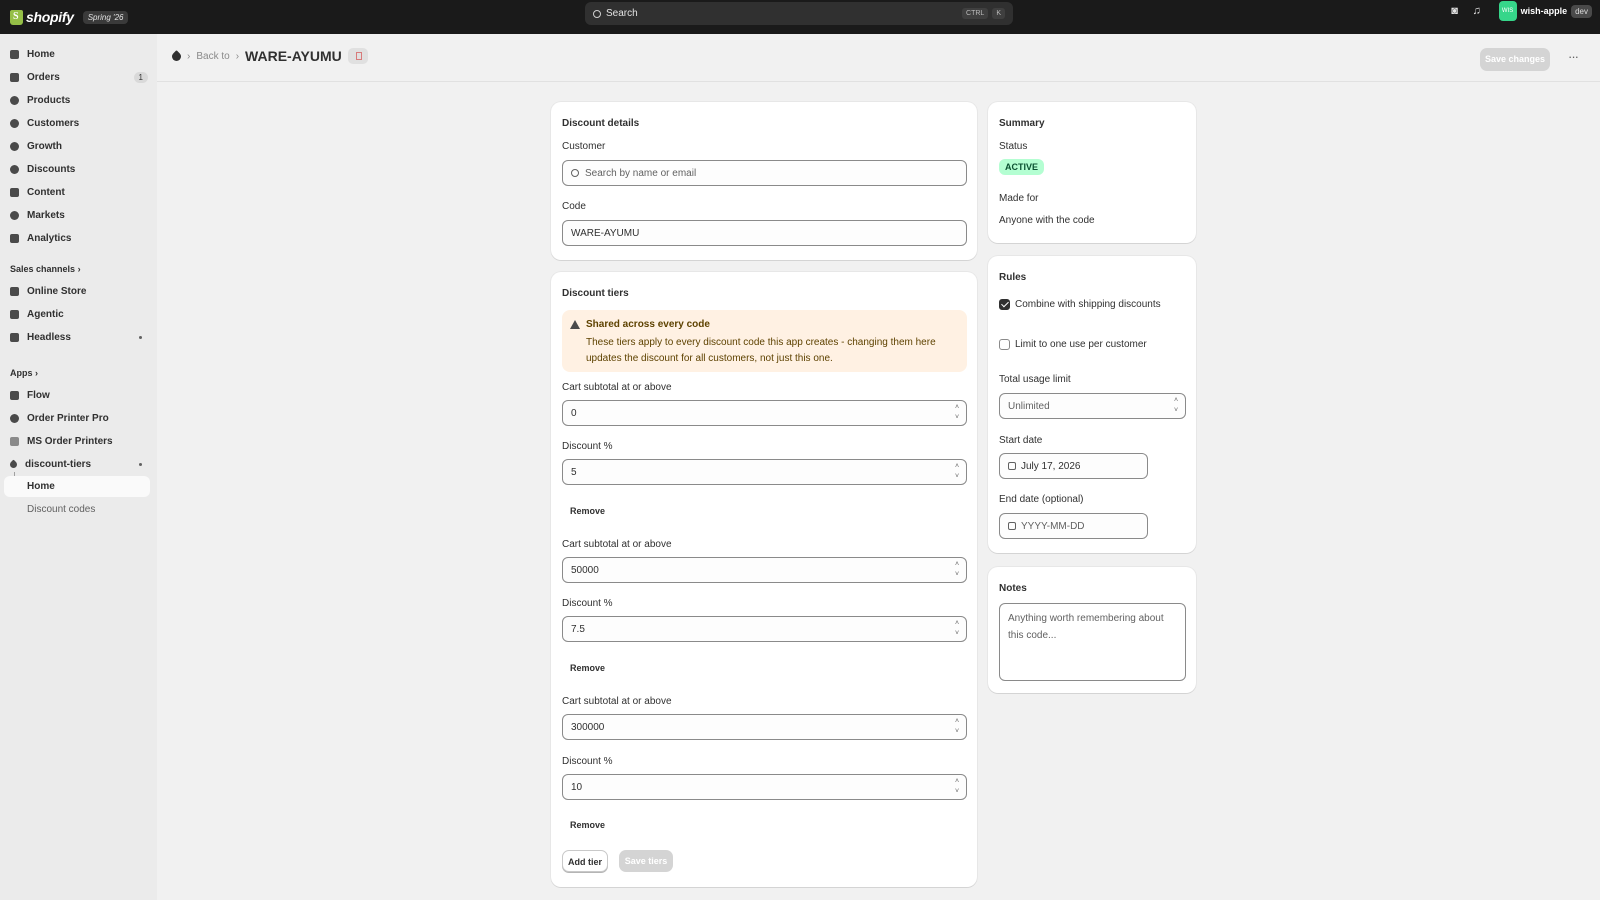  What do you see at coordinates (1004, 344) in the screenshot?
I see `limit-one-use-checkbox` at bounding box center [1004, 344].